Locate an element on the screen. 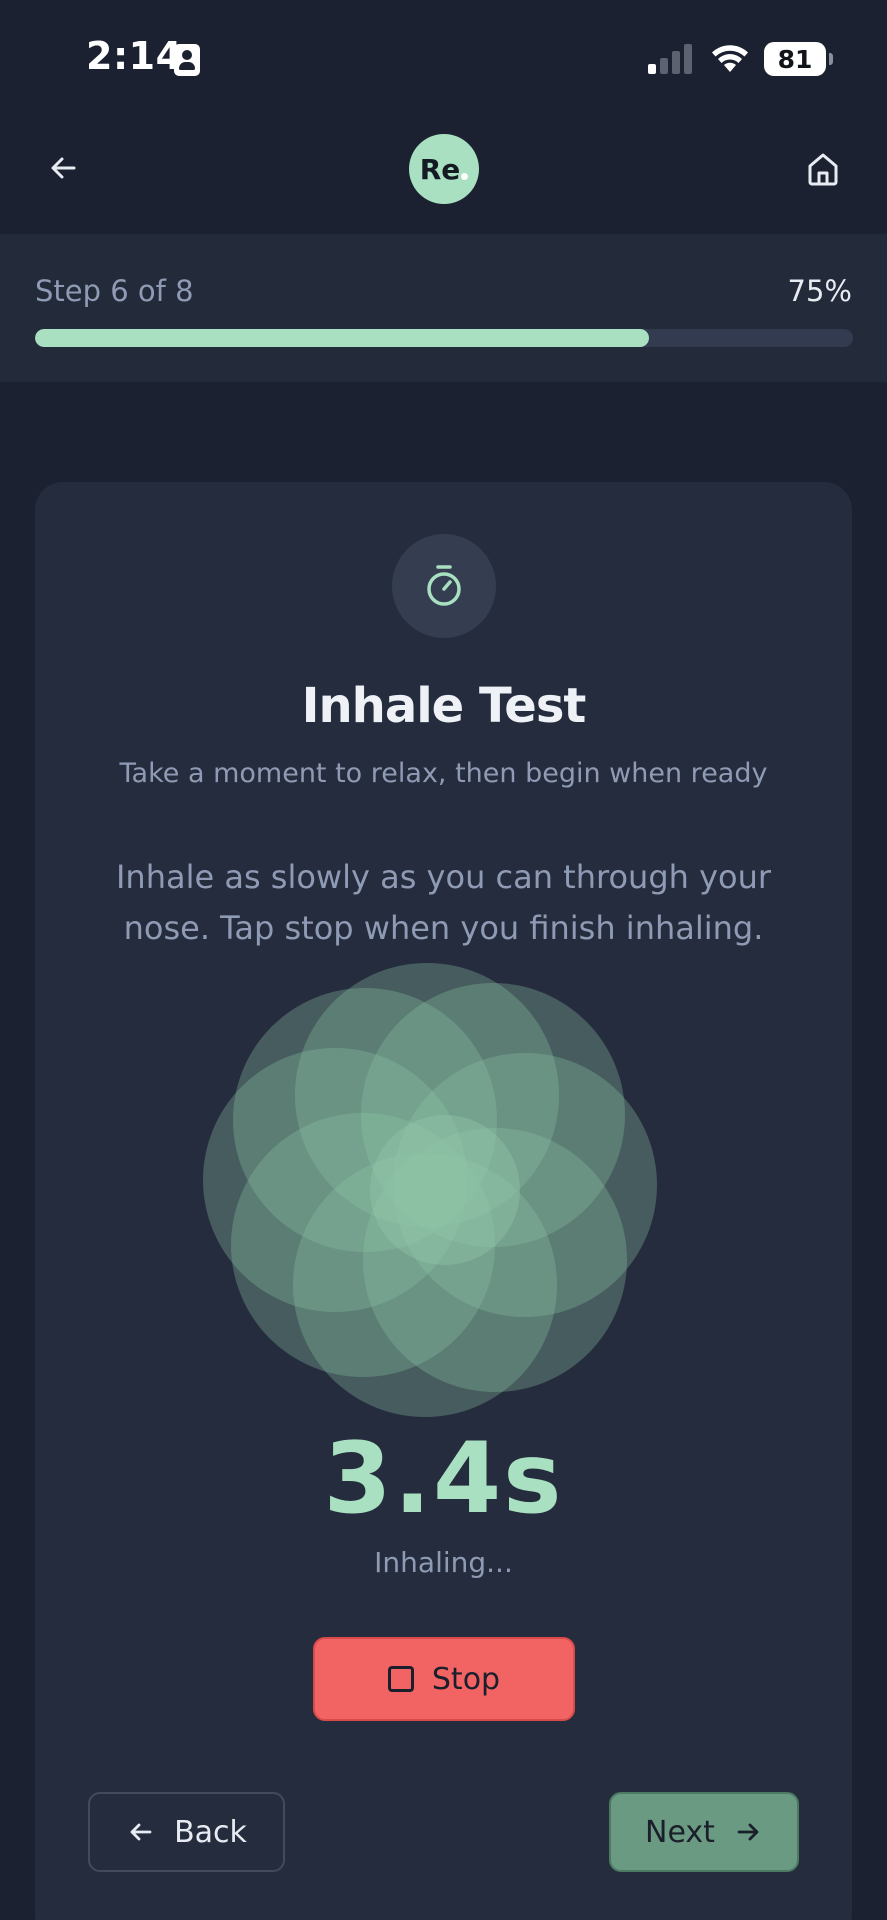  arrow-right-icon is located at coordinates (748, 1832).